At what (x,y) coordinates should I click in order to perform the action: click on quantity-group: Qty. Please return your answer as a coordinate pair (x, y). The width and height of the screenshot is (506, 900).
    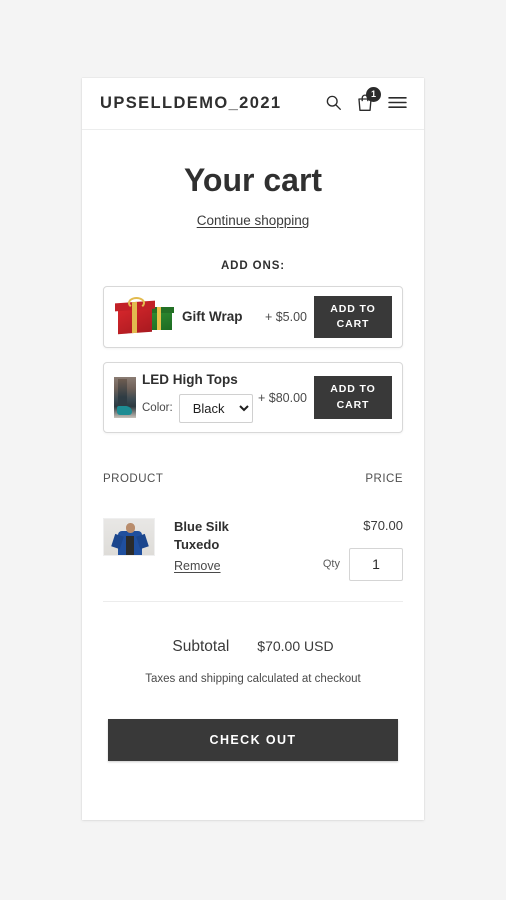
    Looking at the image, I should click on (362, 564).